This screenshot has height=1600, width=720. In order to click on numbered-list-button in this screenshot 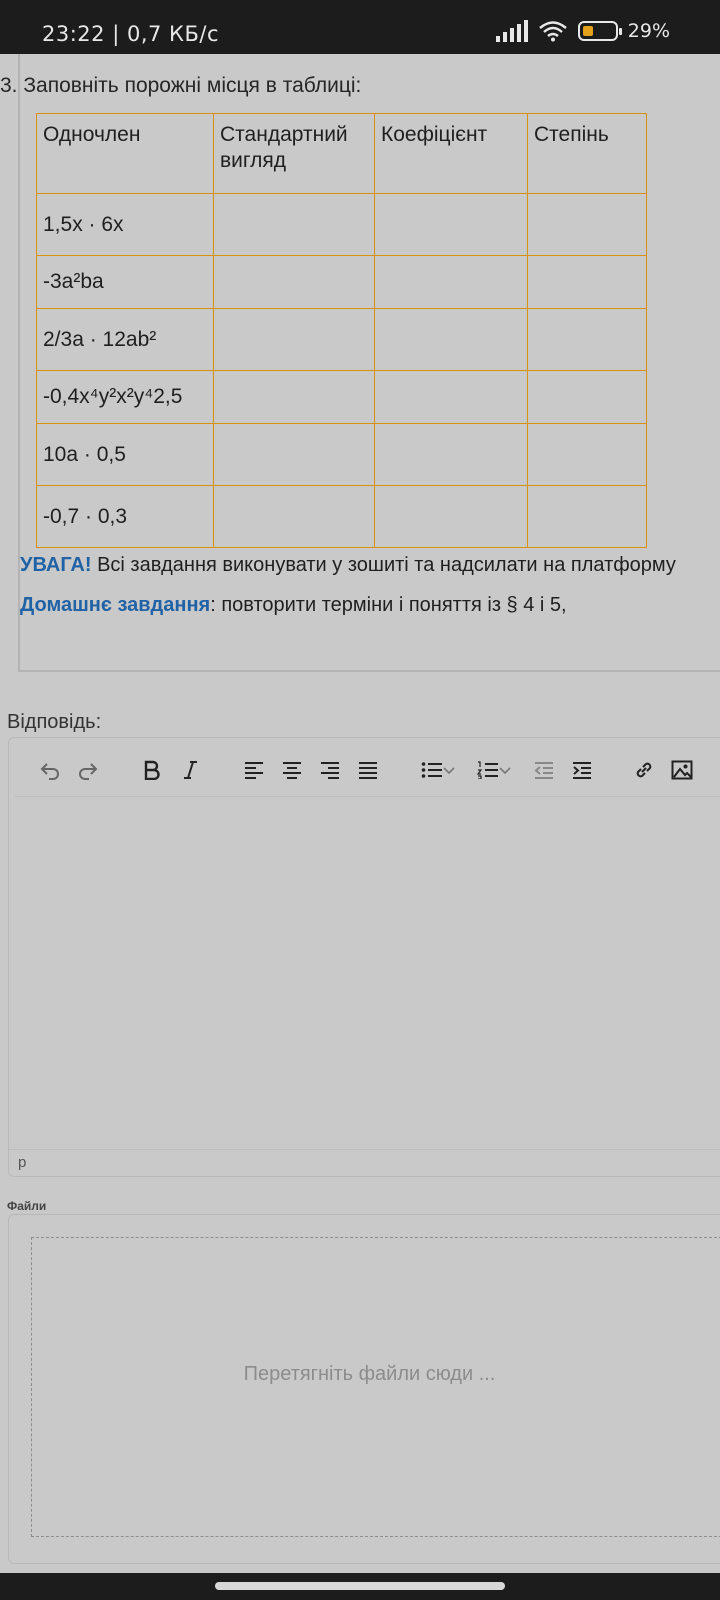, I will do `click(494, 770)`.